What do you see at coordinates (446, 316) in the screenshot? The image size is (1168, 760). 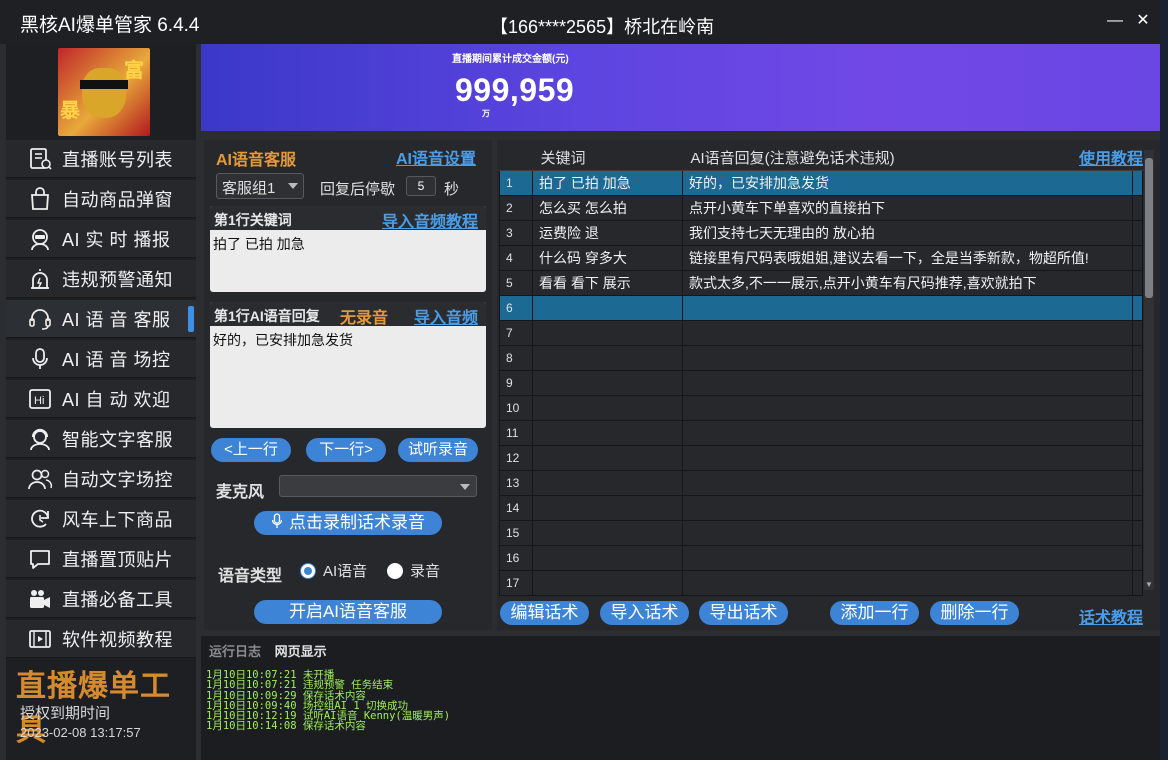 I see `import-audio-link: 导入音频` at bounding box center [446, 316].